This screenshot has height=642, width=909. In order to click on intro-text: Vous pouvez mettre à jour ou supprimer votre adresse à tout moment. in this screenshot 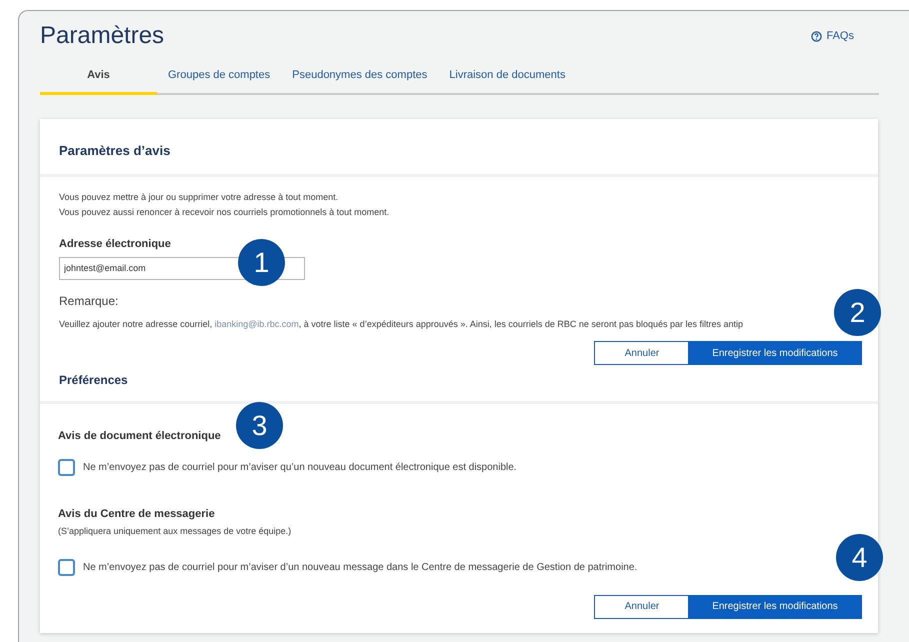, I will do `click(199, 197)`.